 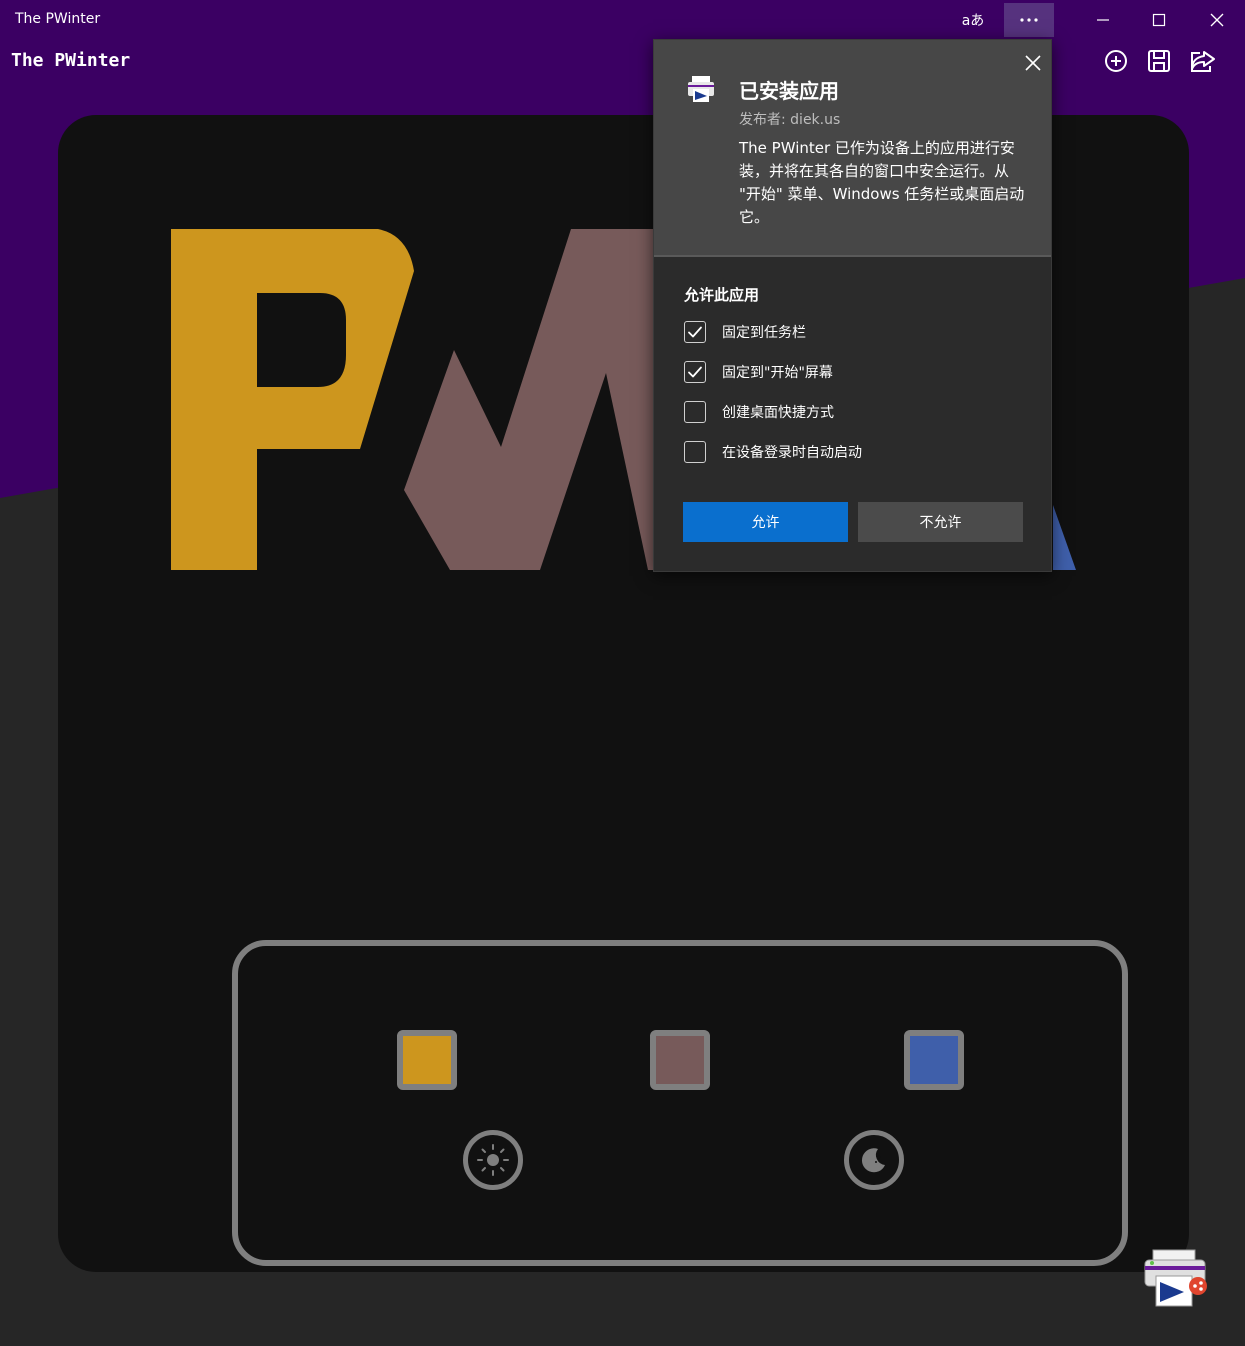 What do you see at coordinates (71, 60) in the screenshot?
I see `app-title: The PWinter` at bounding box center [71, 60].